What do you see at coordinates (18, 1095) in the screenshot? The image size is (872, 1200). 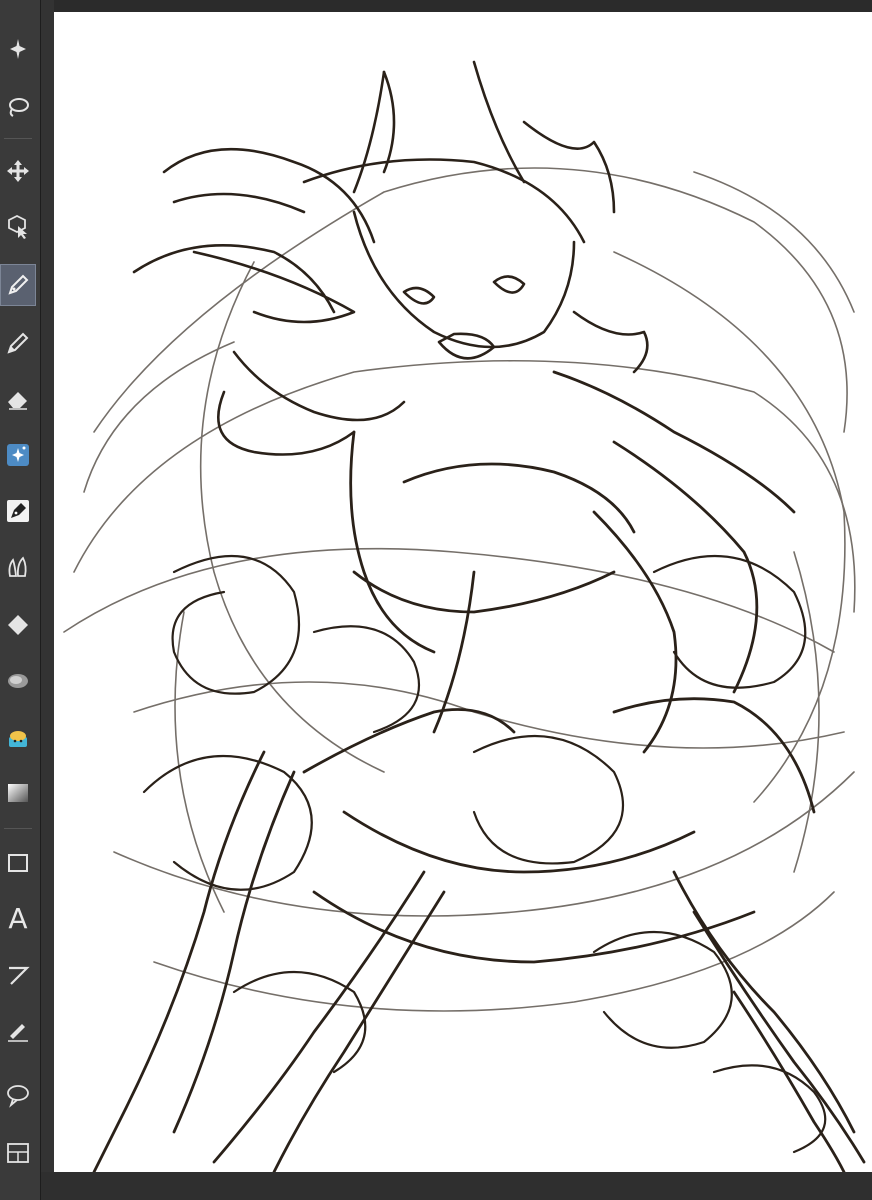 I see `speech-balloon-icon` at bounding box center [18, 1095].